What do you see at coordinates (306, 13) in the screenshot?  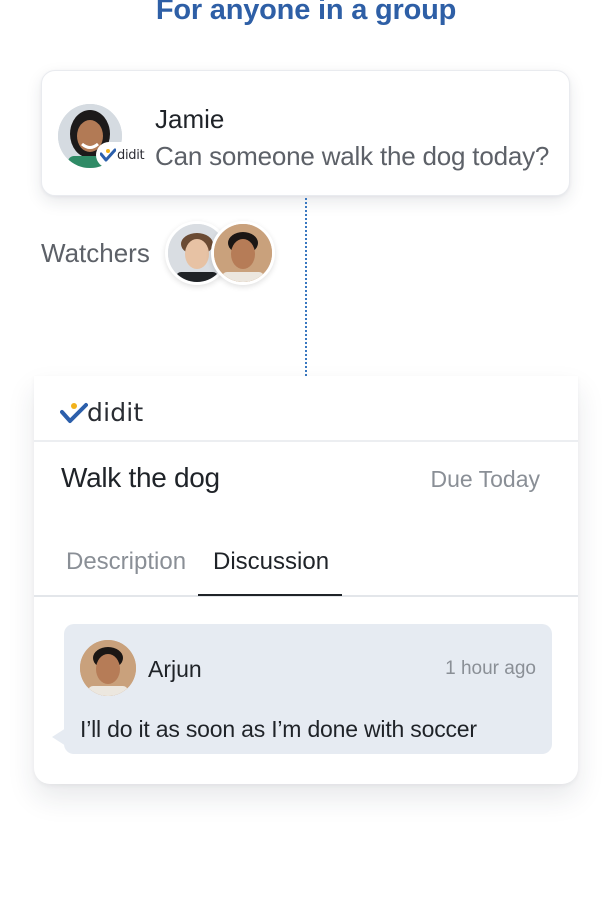 I see `page-headline: For anyone in a group` at bounding box center [306, 13].